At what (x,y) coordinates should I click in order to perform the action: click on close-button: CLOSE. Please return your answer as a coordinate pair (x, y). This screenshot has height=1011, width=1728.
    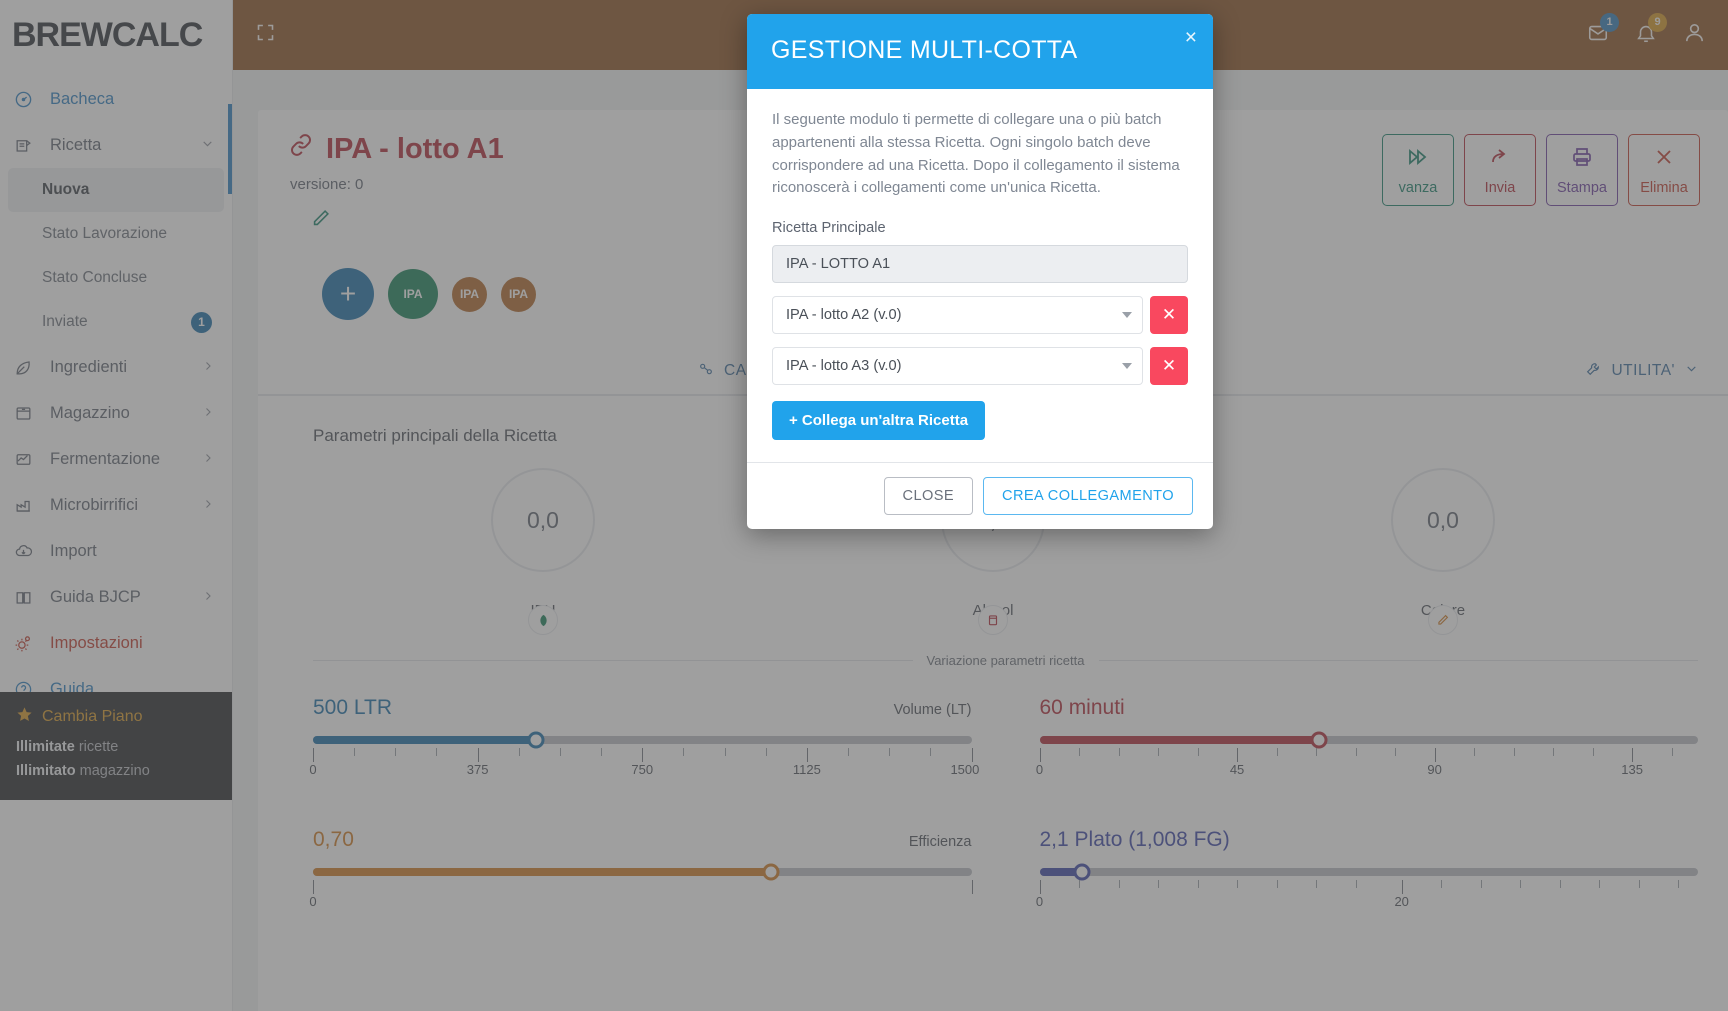
    Looking at the image, I should click on (928, 496).